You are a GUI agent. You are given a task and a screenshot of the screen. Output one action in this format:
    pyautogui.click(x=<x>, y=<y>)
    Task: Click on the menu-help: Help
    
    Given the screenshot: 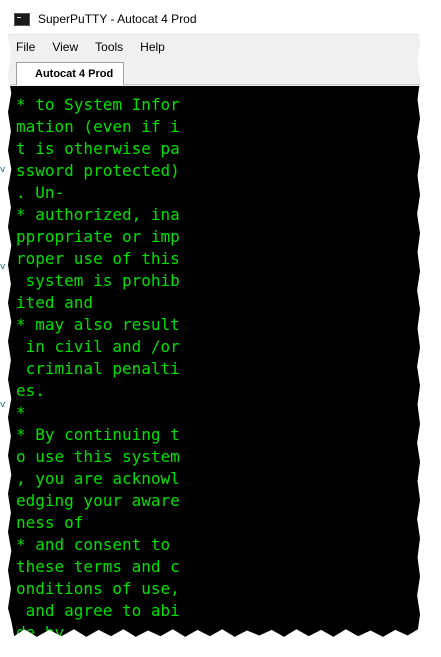 What is the action you would take?
    pyautogui.click(x=153, y=47)
    